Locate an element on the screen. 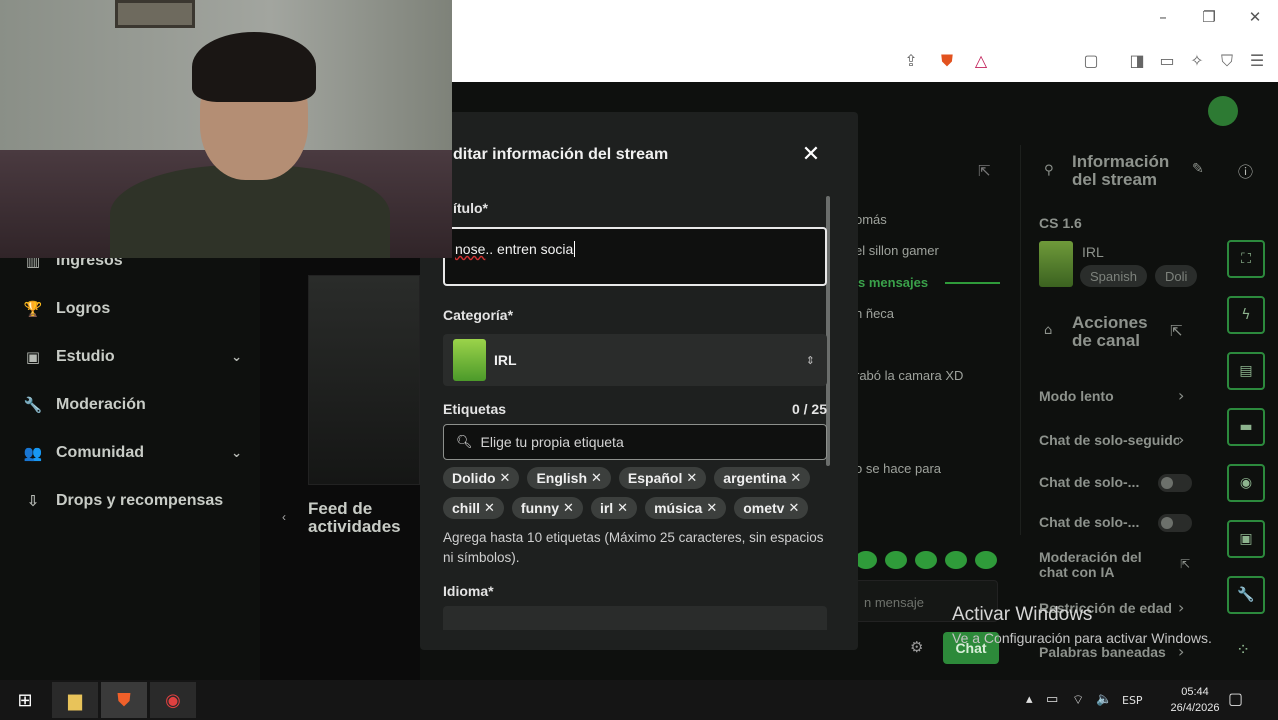 This screenshot has height=720, width=1278. lightning-icon: ϟ is located at coordinates (1246, 315).